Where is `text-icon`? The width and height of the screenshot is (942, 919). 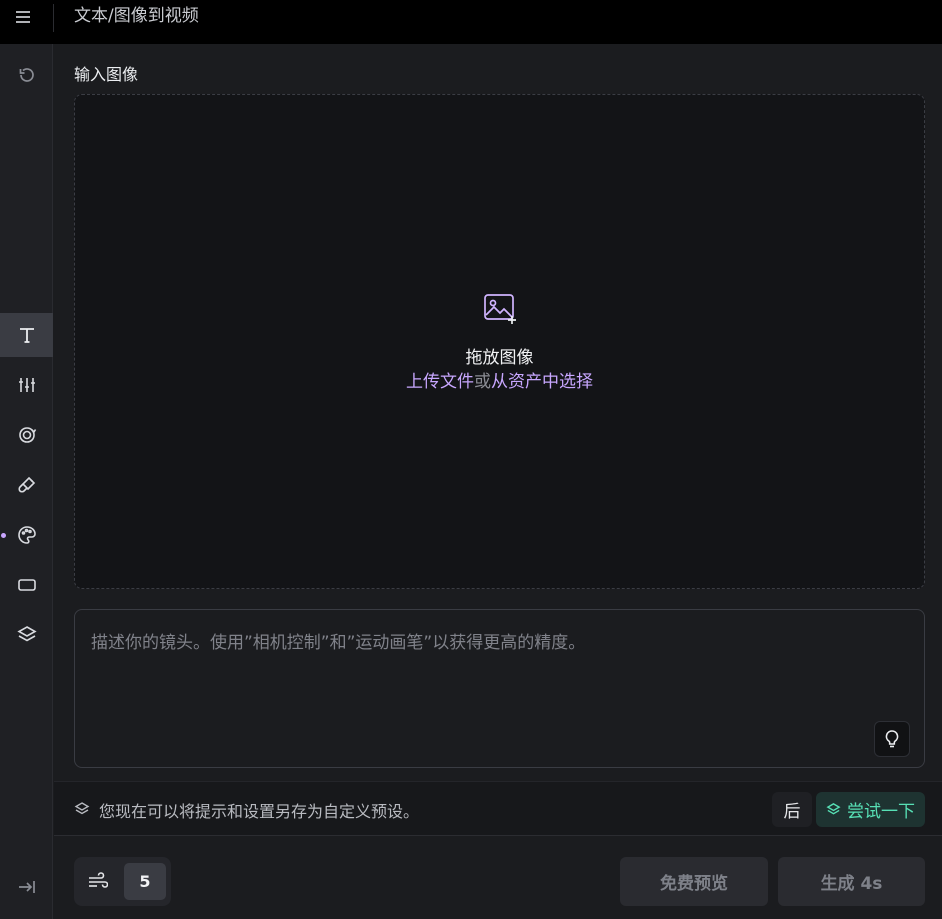 text-icon is located at coordinates (26, 335).